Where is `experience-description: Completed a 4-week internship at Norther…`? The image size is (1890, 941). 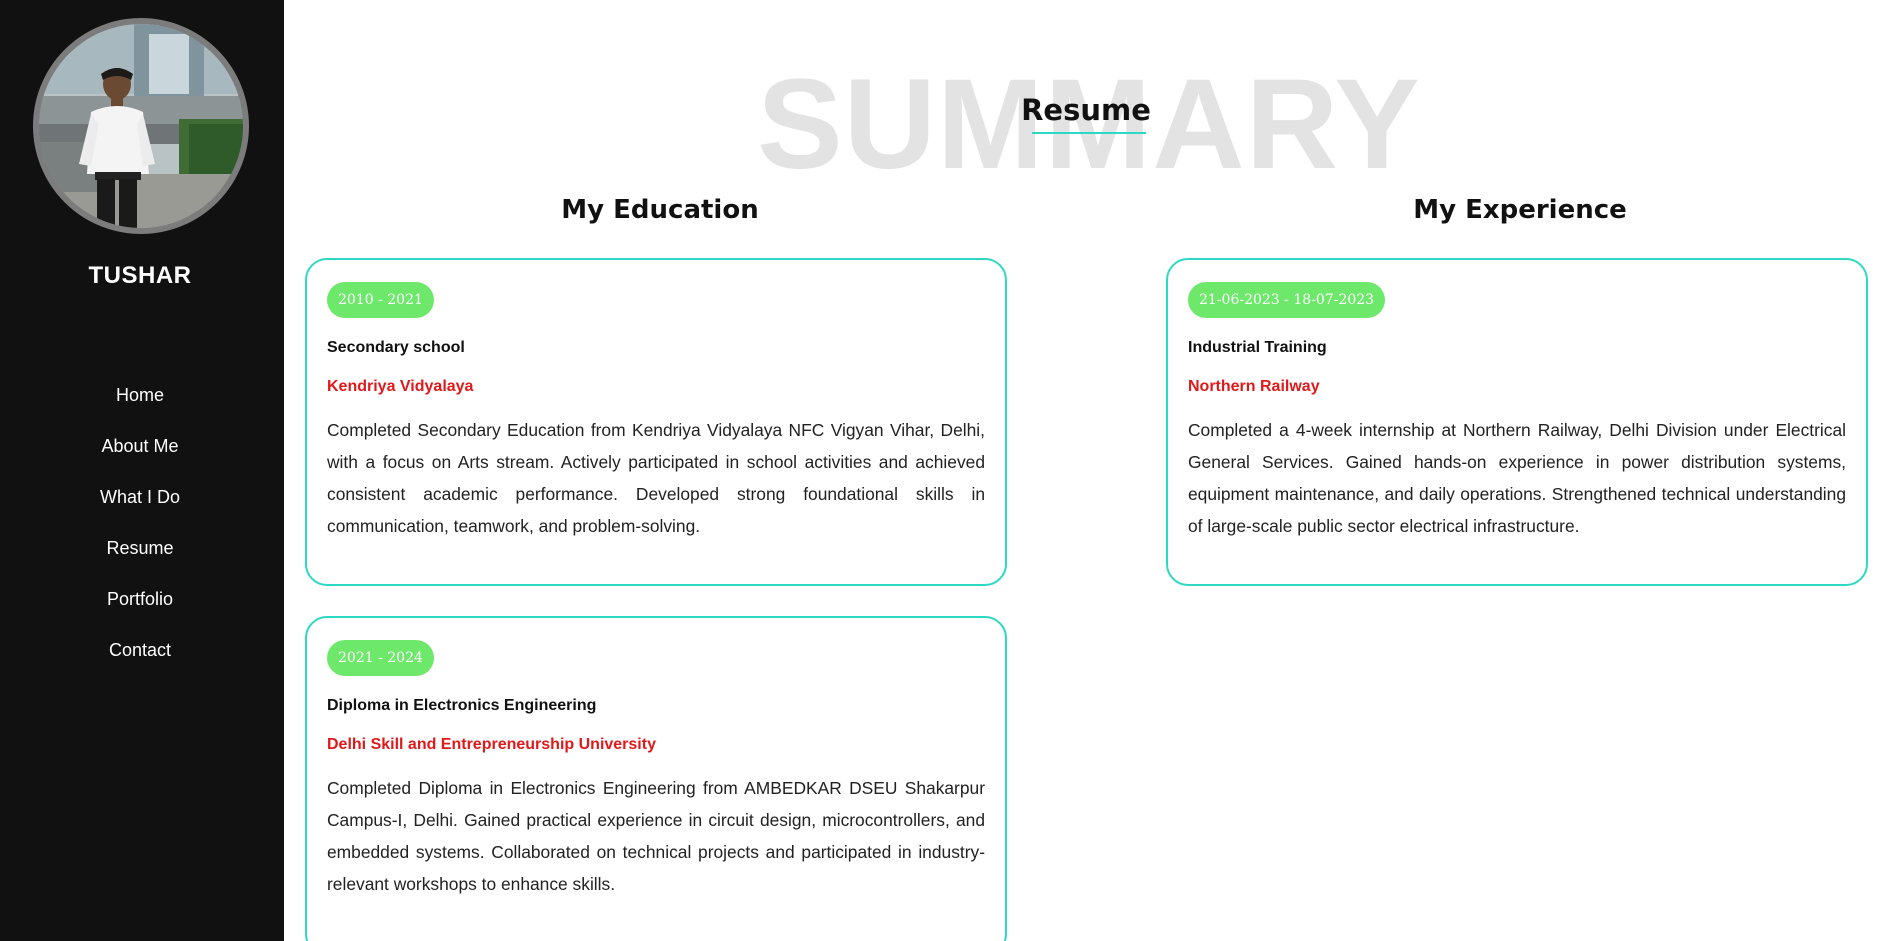
experience-description: Completed a 4-week internship at Norther… is located at coordinates (1517, 478).